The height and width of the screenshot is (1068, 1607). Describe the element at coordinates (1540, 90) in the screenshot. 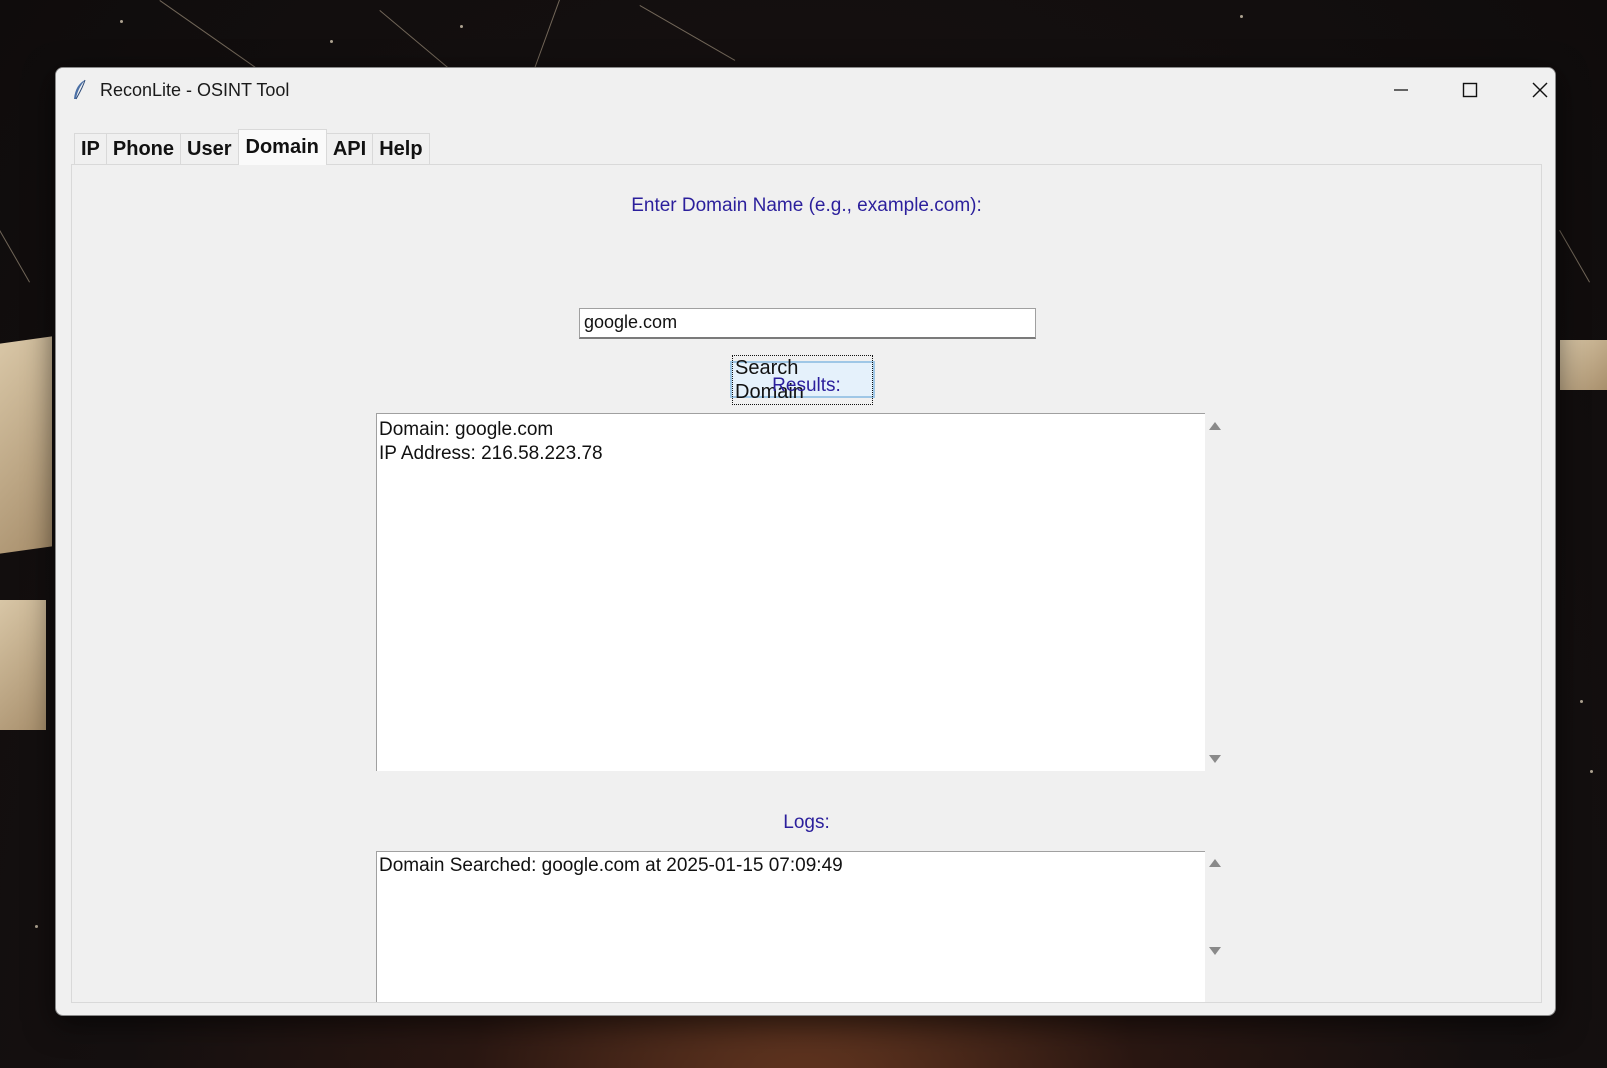

I see `close-icon` at that location.